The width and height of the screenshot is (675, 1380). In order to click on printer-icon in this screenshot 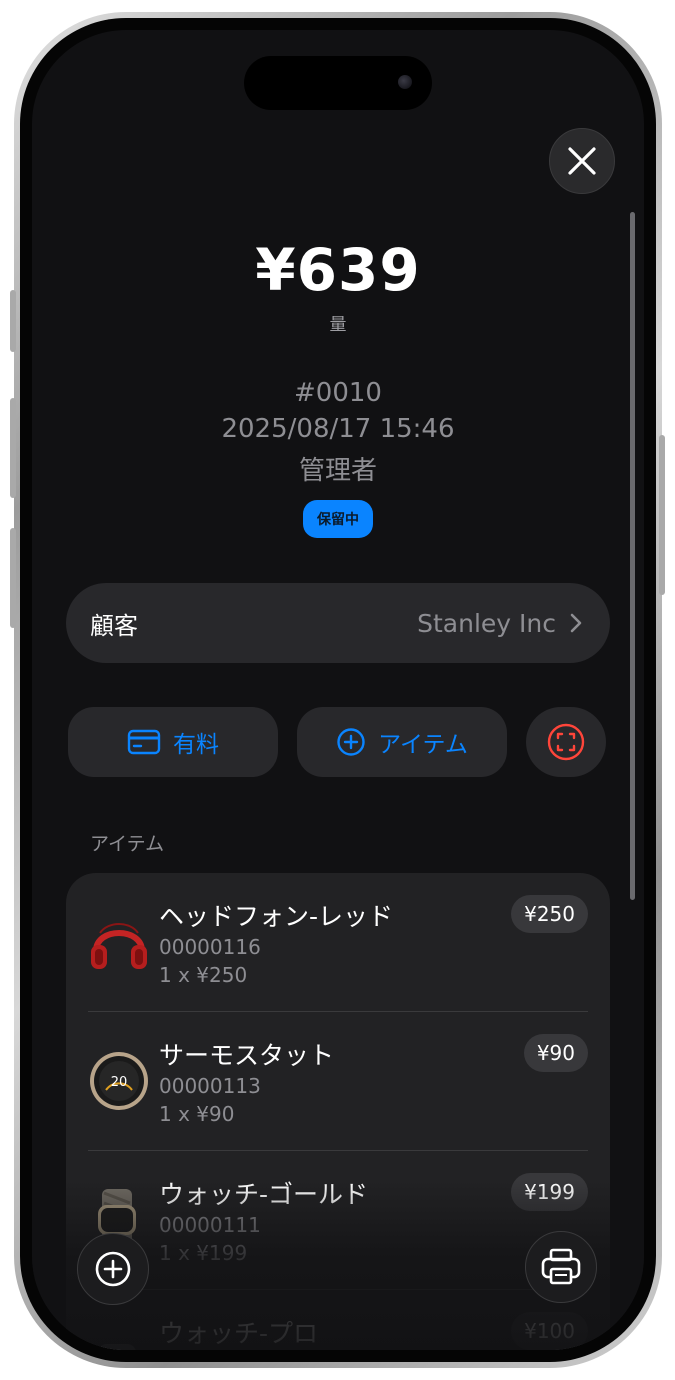, I will do `click(561, 1266)`.